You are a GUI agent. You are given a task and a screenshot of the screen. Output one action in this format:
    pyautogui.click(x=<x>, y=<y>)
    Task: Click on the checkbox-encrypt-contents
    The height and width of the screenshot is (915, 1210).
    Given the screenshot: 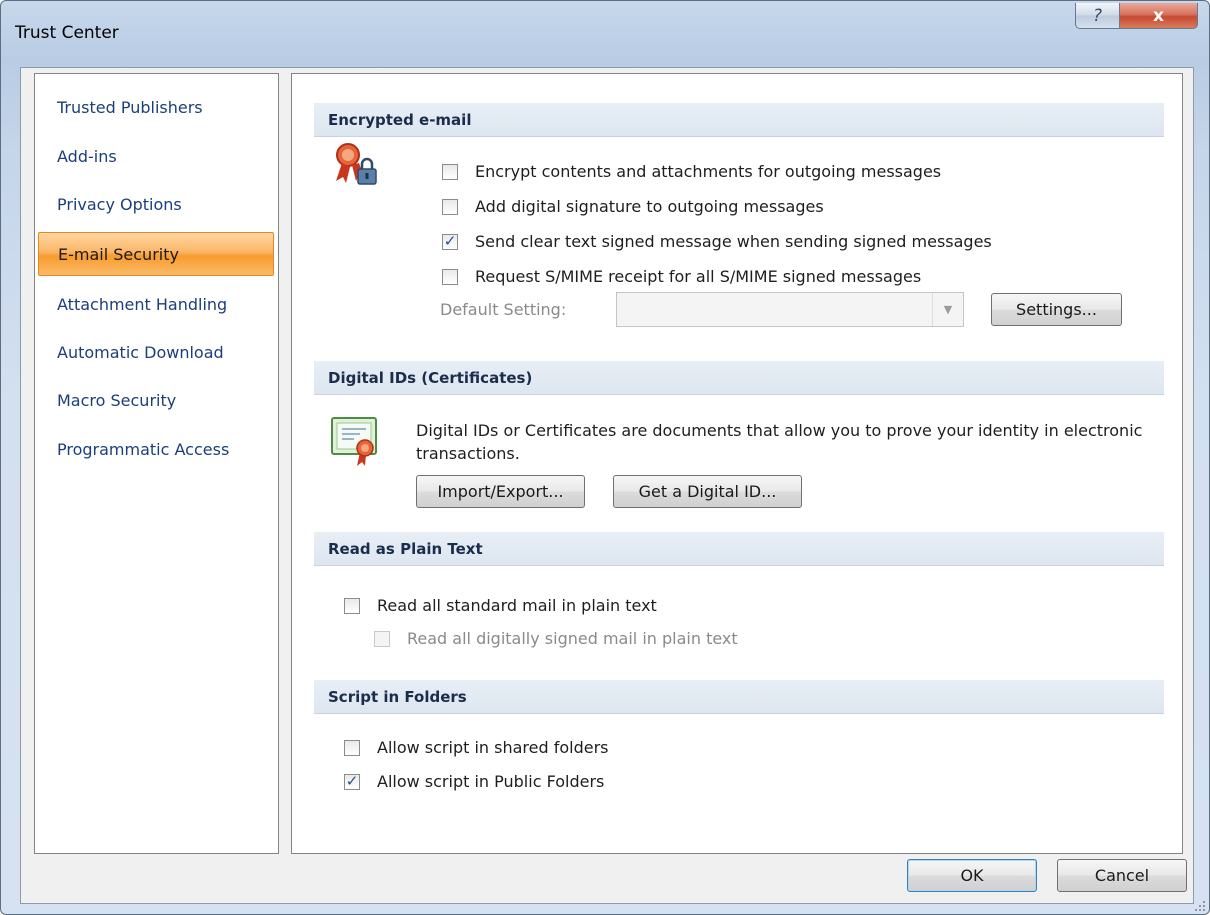 What is the action you would take?
    pyautogui.click(x=450, y=171)
    